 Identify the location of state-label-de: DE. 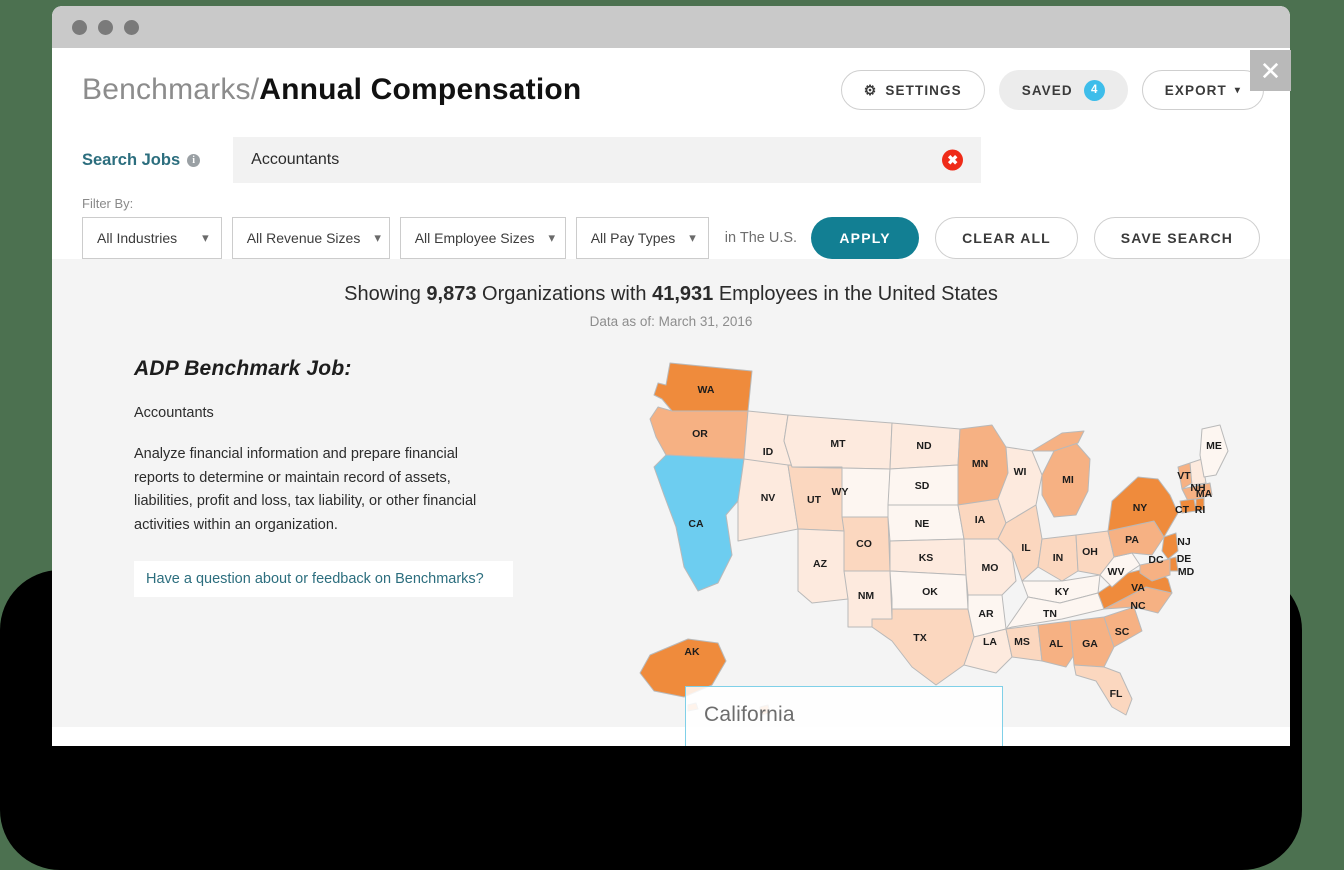
(1184, 559).